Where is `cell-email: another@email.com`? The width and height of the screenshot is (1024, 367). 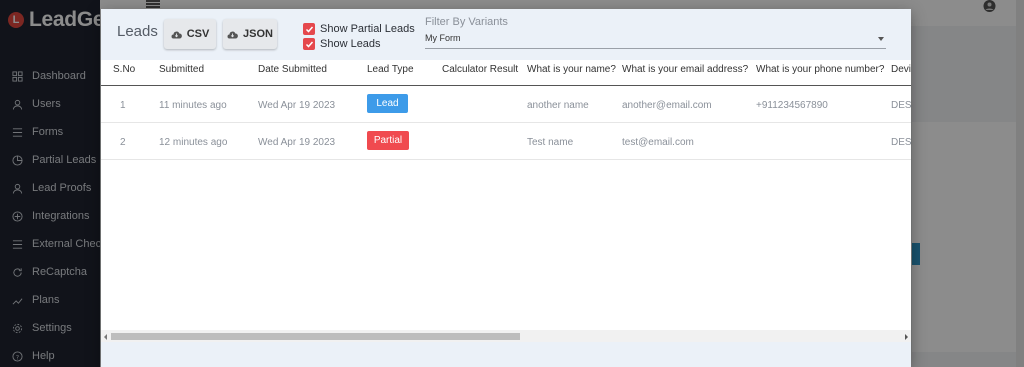
cell-email: another@email.com is located at coordinates (667, 105).